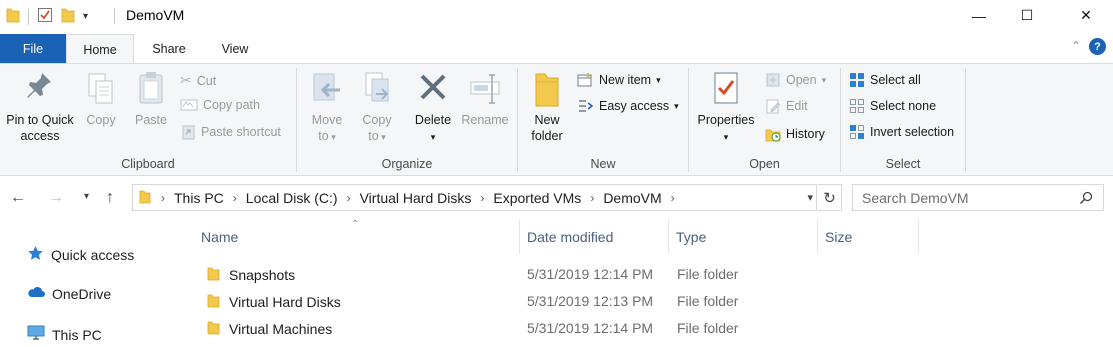 This screenshot has height=347, width=1113. Describe the element at coordinates (1086, 199) in the screenshot. I see `search-icon` at that location.